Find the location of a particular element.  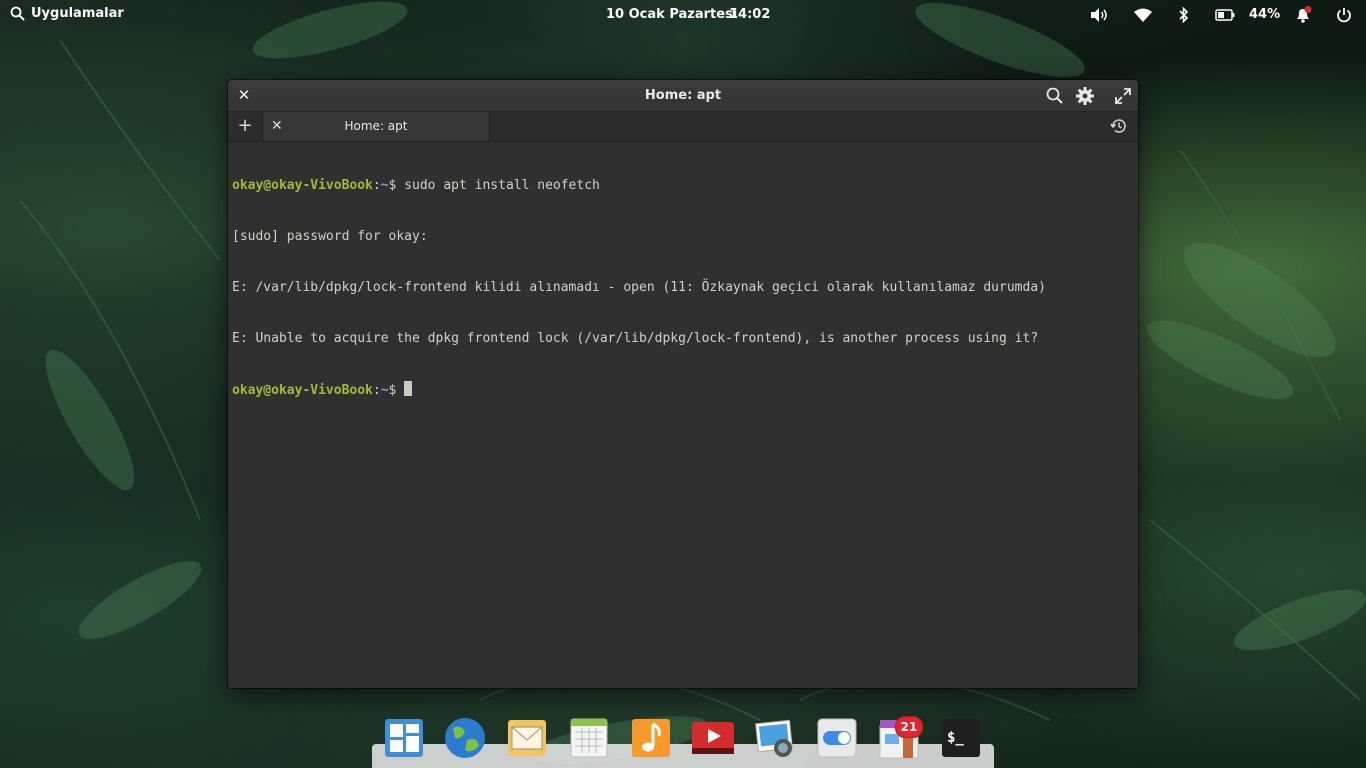

terminal-icon: $_ is located at coordinates (961, 738).